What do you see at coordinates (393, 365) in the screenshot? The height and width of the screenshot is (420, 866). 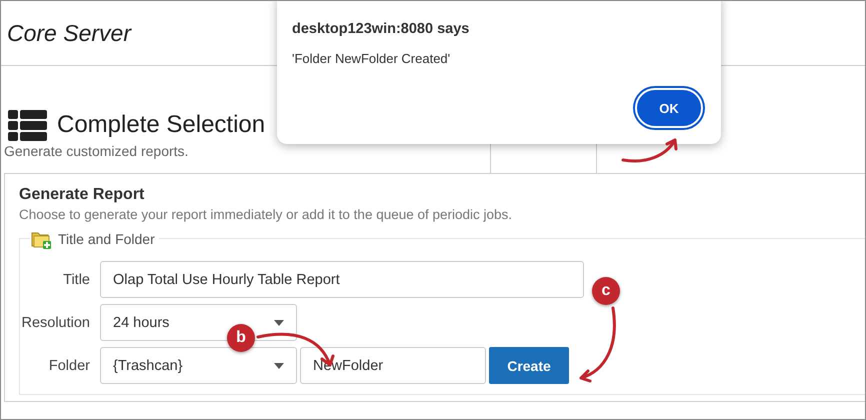 I see `new-folder-field: NewFolder` at bounding box center [393, 365].